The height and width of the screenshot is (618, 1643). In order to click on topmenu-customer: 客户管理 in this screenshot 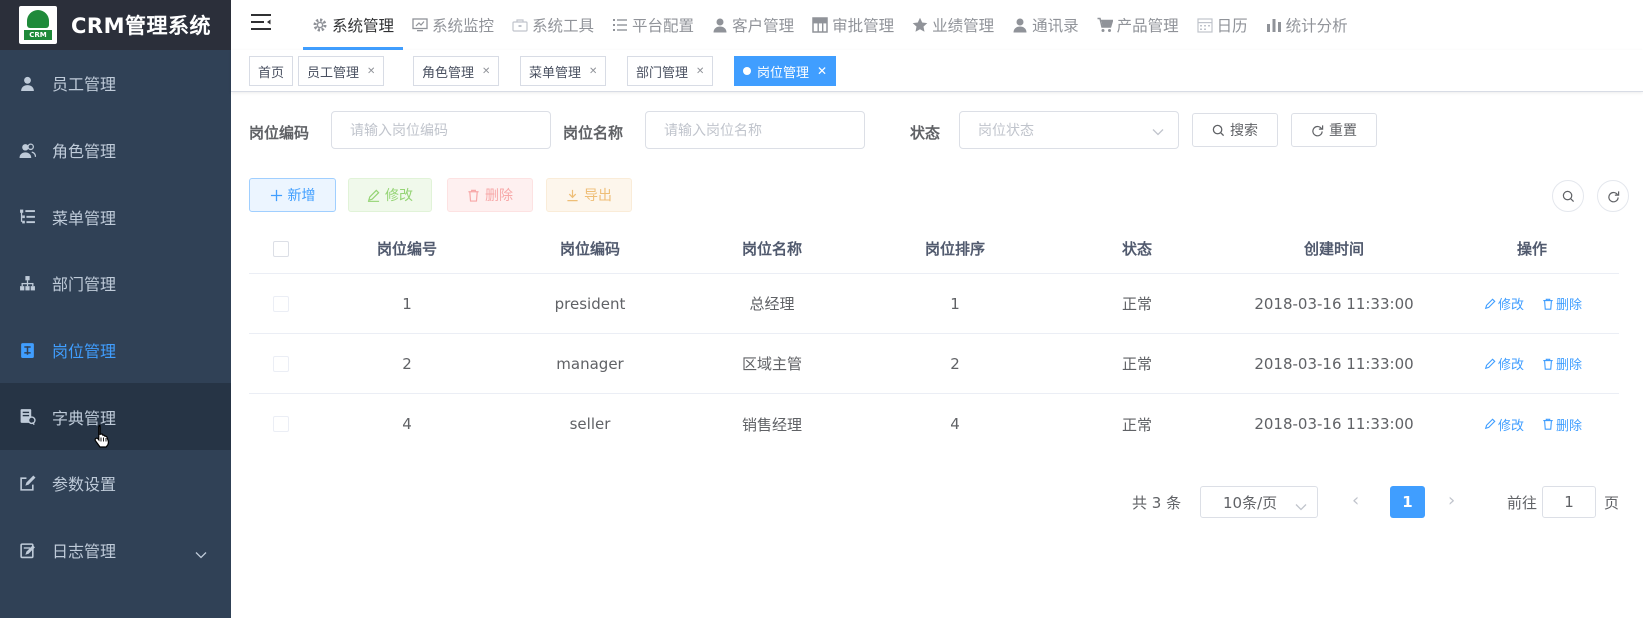, I will do `click(753, 25)`.